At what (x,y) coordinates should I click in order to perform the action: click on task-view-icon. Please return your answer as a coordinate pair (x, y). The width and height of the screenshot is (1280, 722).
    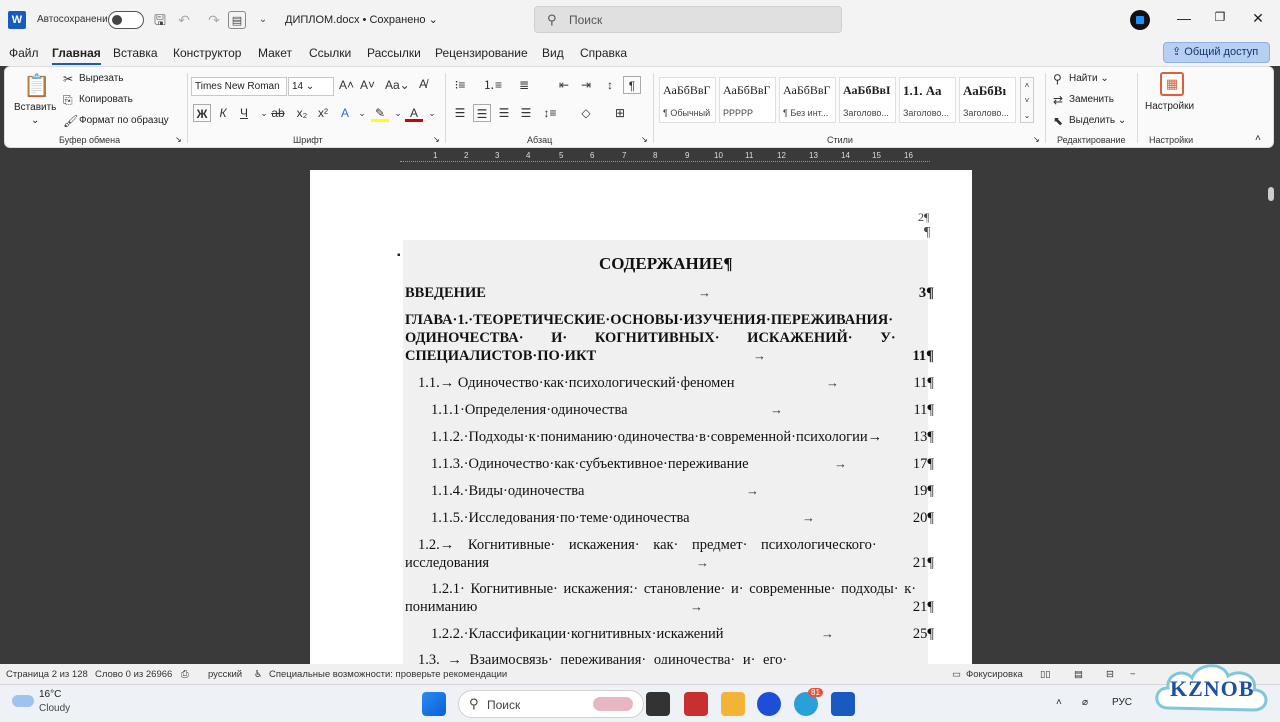
    Looking at the image, I should click on (658, 704).